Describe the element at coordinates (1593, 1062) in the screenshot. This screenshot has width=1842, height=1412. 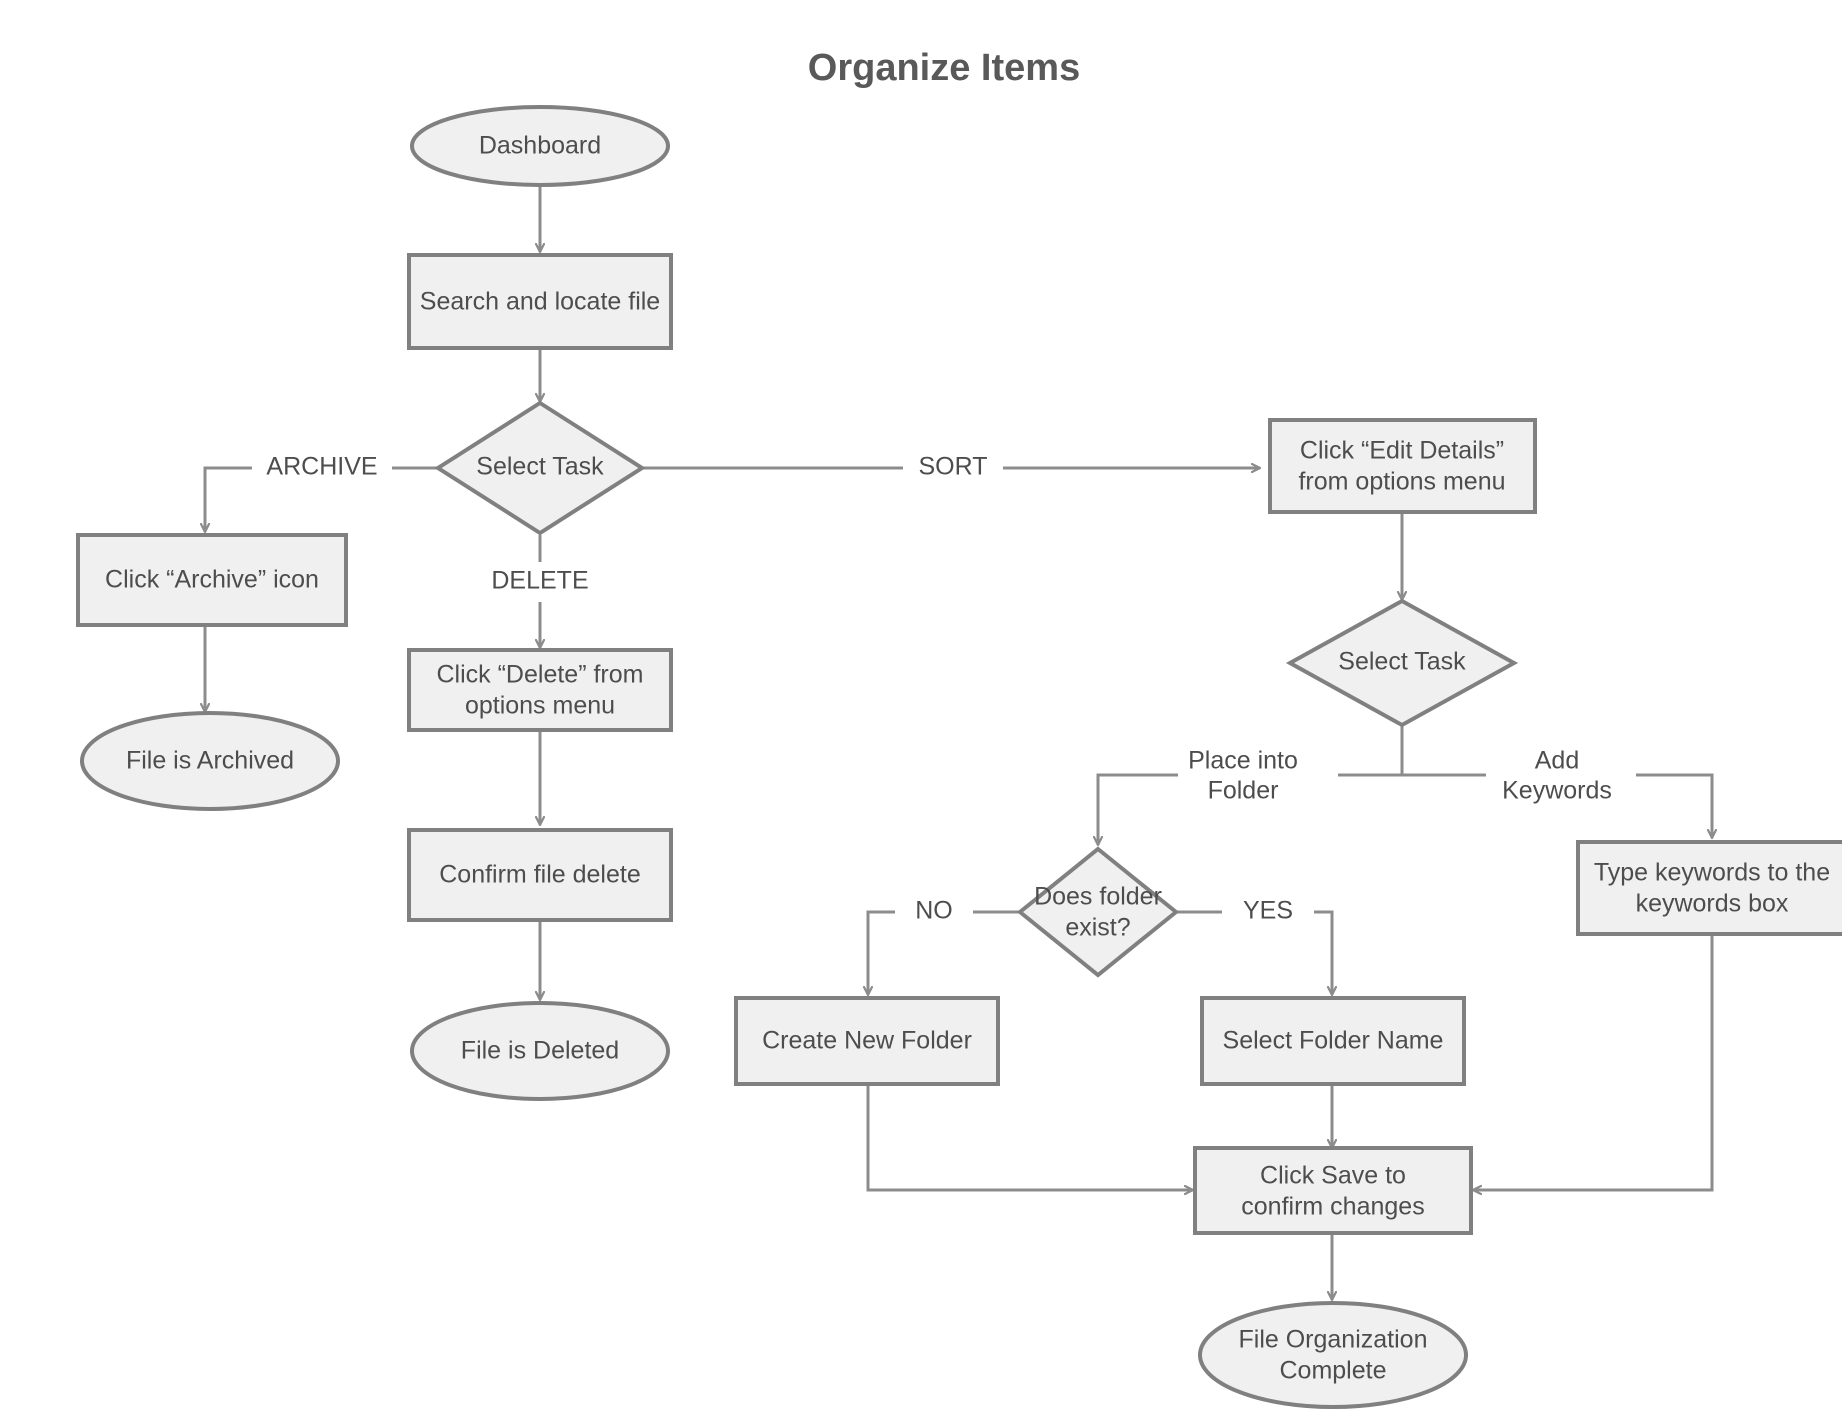
I see `edge-type-keywords-to-save` at that location.